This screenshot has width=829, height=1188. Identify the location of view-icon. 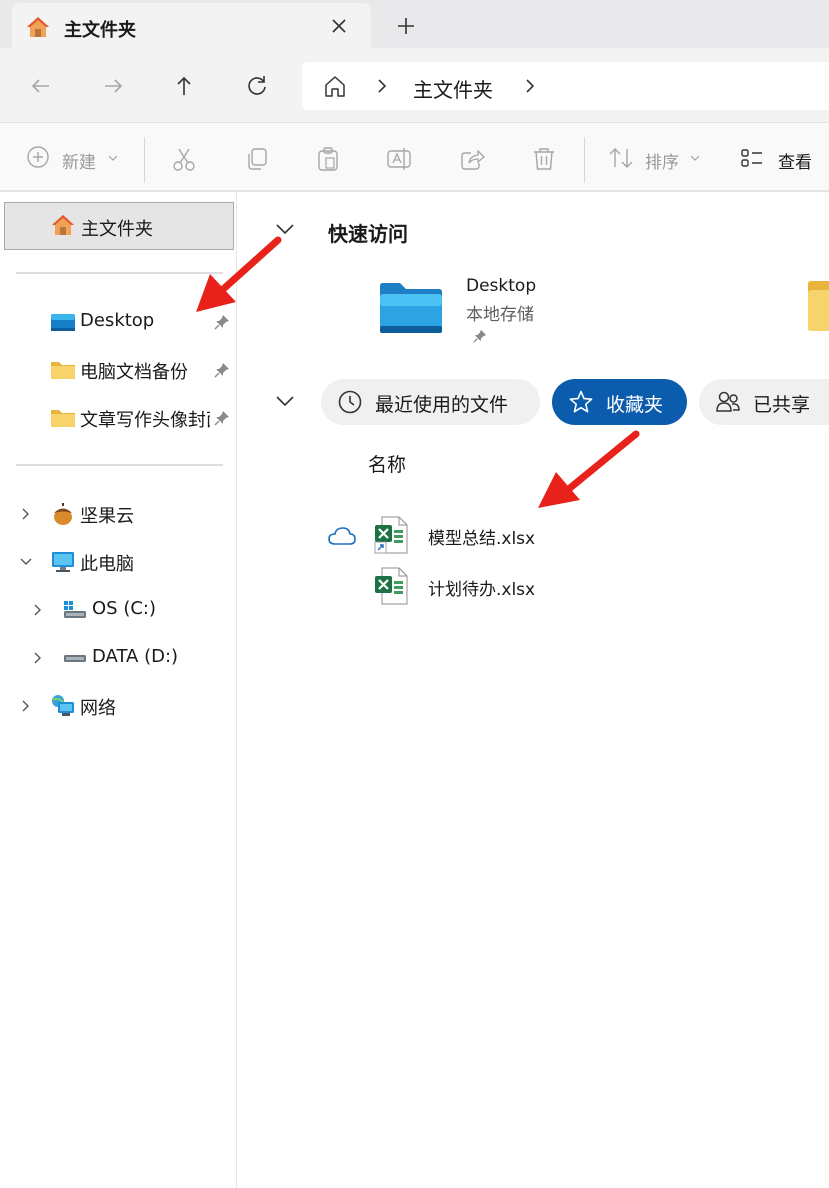
(751, 158).